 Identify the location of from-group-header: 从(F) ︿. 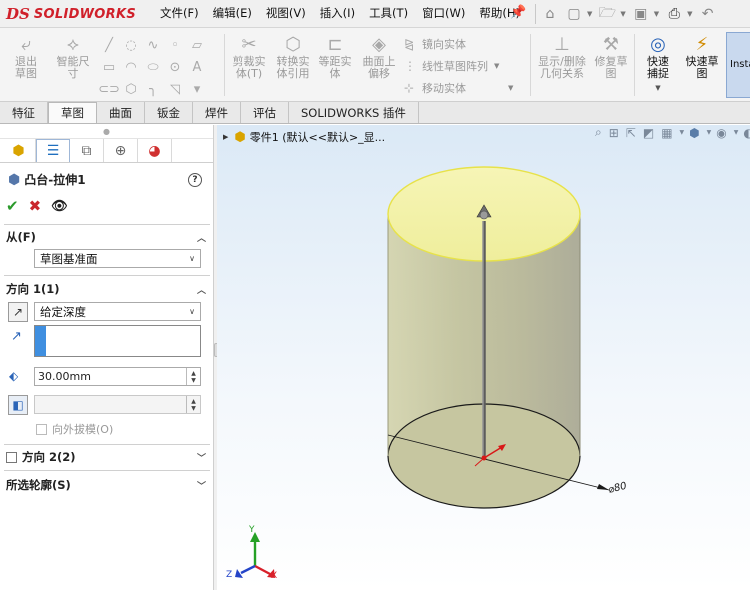
(108, 237).